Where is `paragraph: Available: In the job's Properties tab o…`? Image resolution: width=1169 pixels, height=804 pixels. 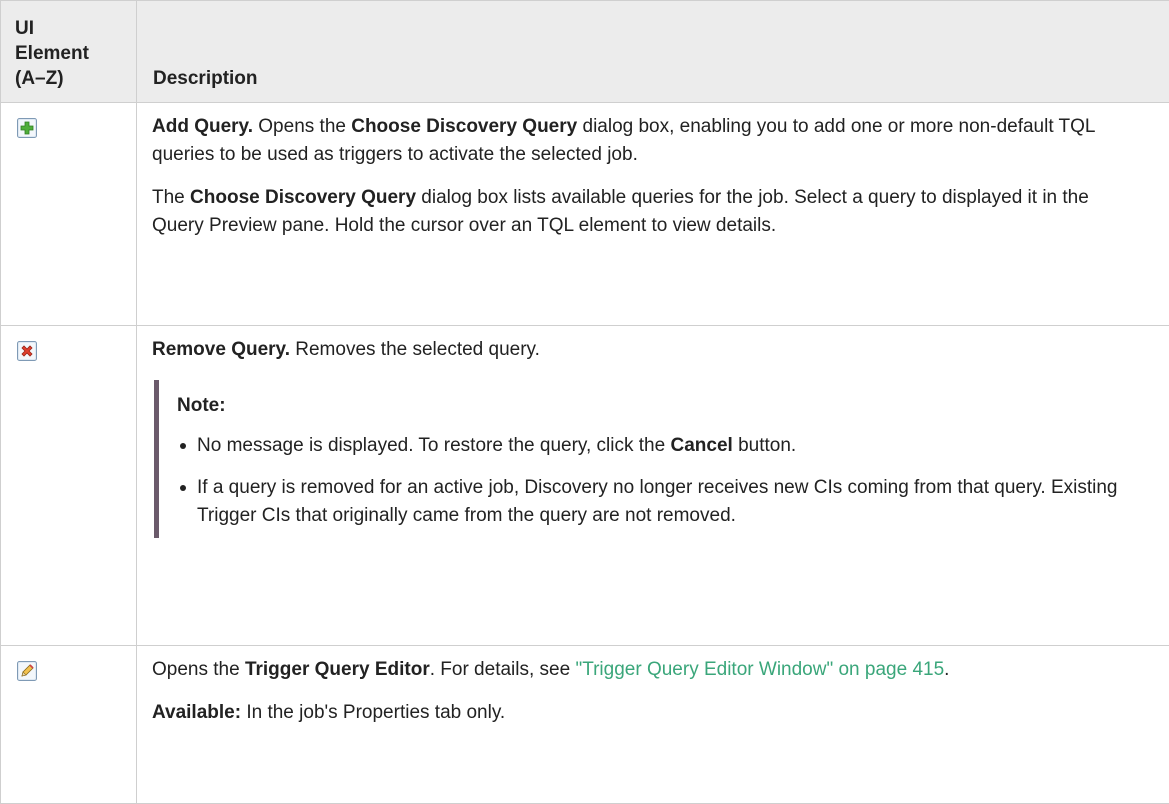 paragraph: Available: In the job's Properties tab o… is located at coordinates (648, 713).